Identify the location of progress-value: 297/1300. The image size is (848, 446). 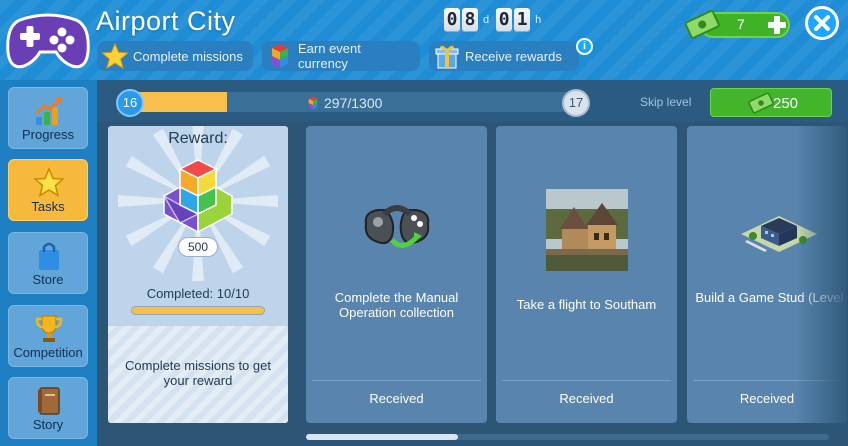
(343, 103).